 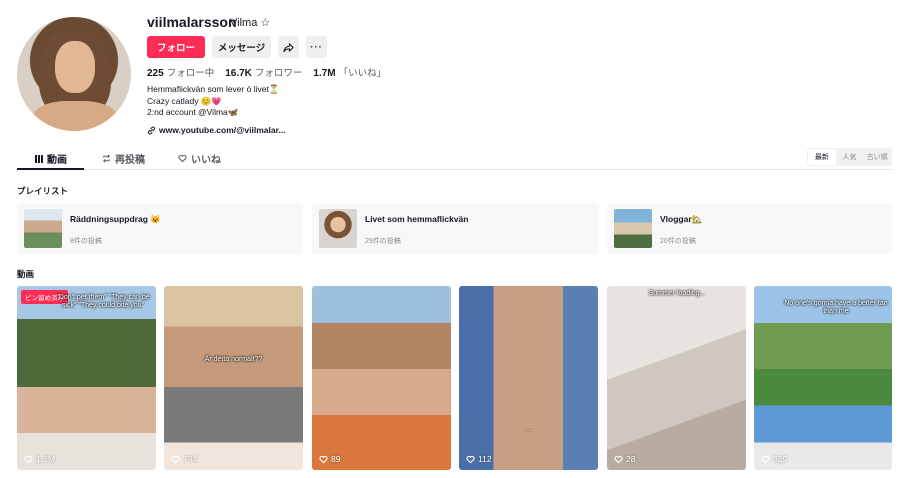 What do you see at coordinates (350, 73) in the screenshot?
I see `likes-stat: 1.7M 「いいね」` at bounding box center [350, 73].